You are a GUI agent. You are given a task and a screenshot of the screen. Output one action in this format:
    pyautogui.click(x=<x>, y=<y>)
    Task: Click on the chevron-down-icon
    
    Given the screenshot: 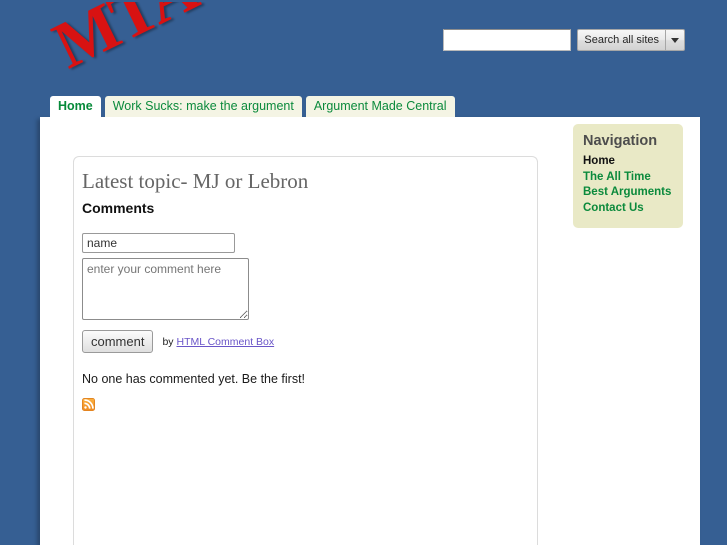 What is the action you would take?
    pyautogui.click(x=675, y=40)
    